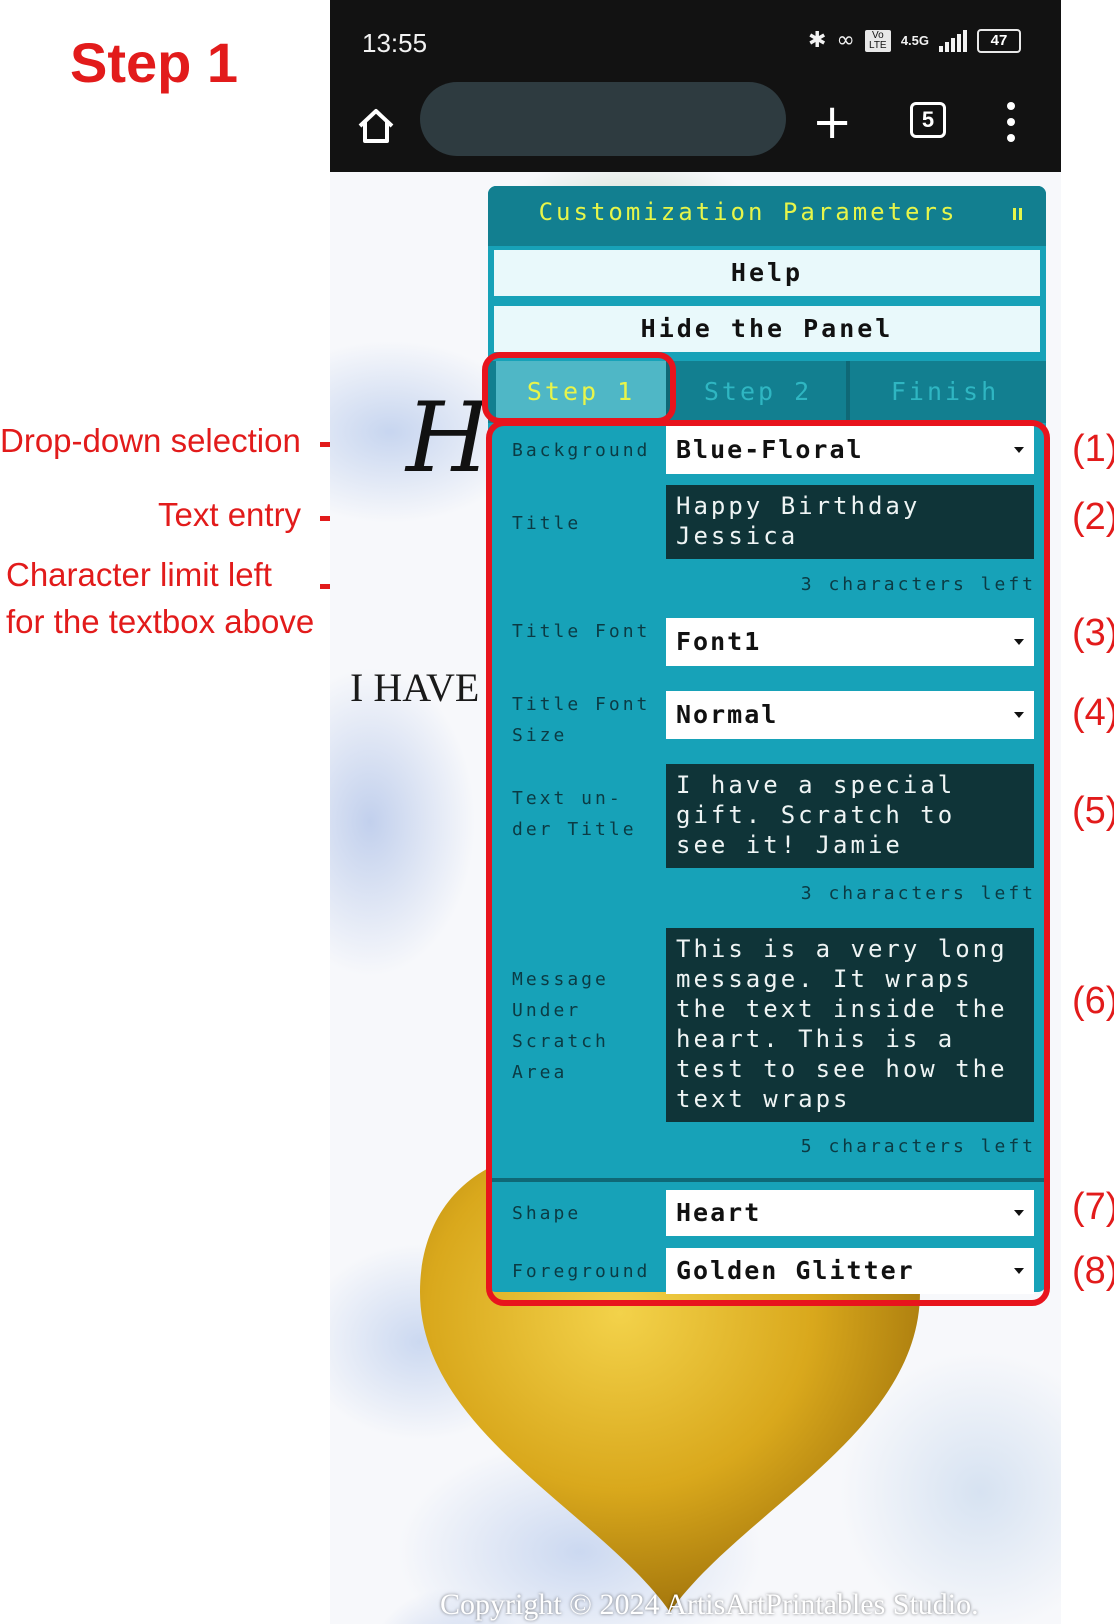 Image resolution: width=1114 pixels, height=1624 pixels. Describe the element at coordinates (719, 1212) in the screenshot. I see `shape-value: Heart` at that location.